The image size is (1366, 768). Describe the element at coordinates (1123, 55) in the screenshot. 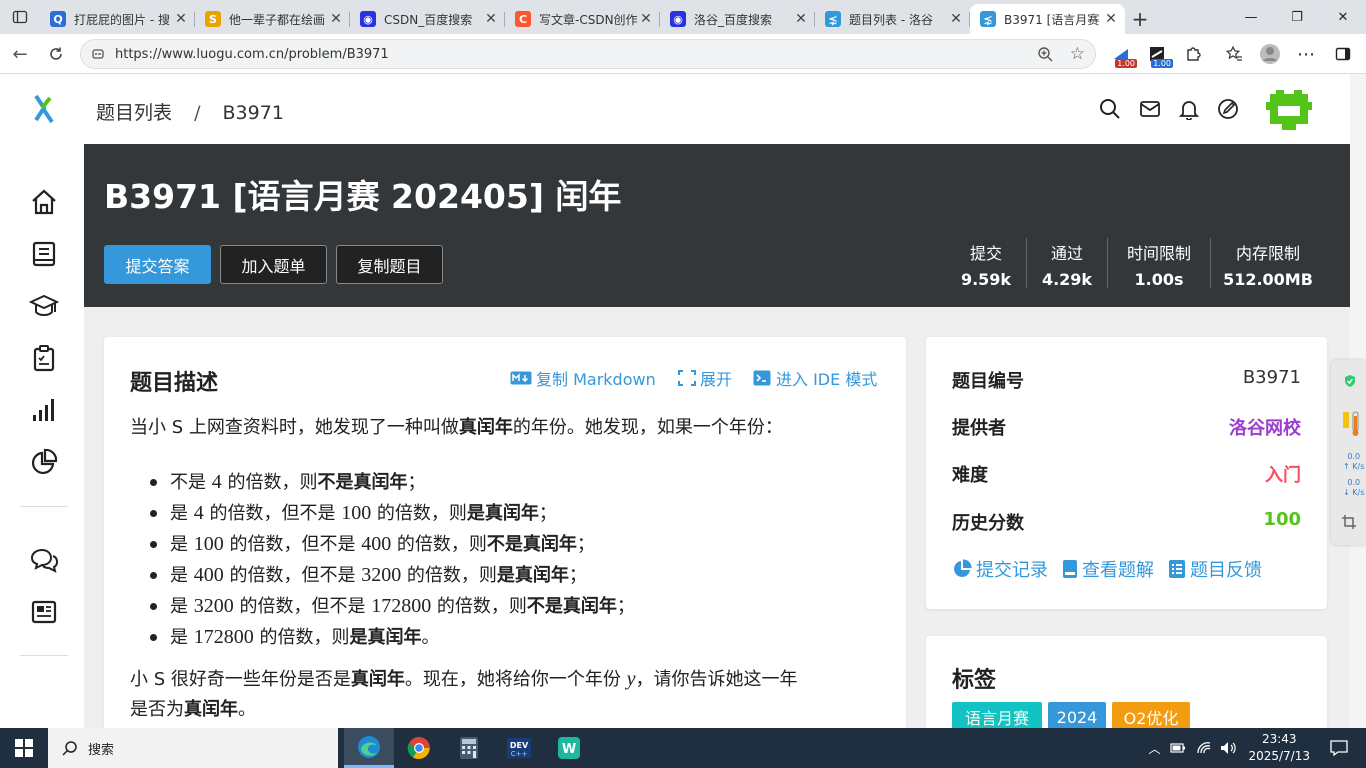

I see `extension-1-icon: 1.00` at that location.